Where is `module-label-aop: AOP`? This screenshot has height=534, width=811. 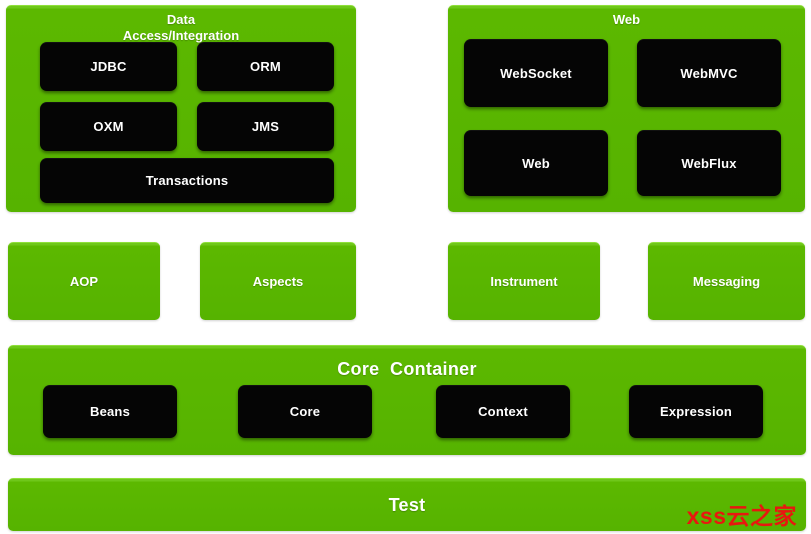
module-label-aop: AOP is located at coordinates (84, 281).